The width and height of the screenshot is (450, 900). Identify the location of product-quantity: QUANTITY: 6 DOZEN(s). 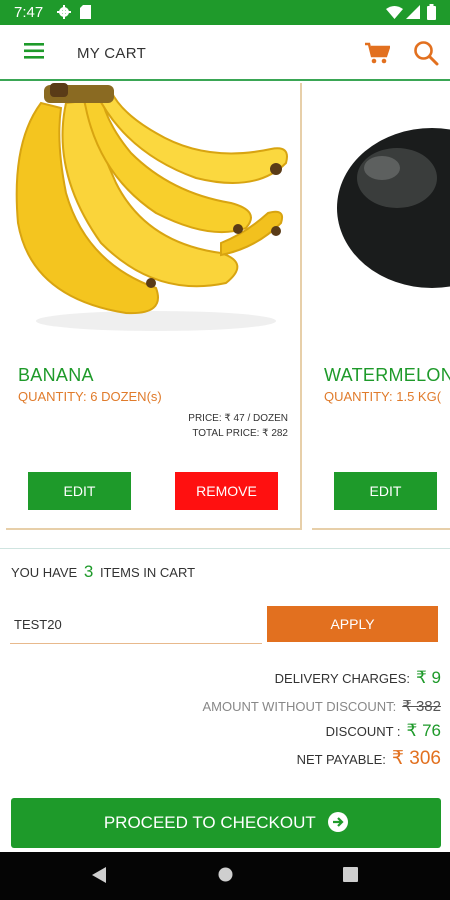
(90, 396).